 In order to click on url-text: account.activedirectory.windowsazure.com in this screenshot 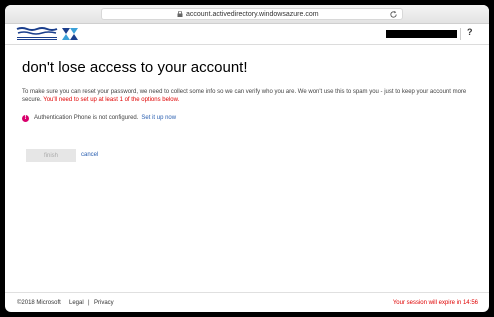, I will do `click(252, 14)`.